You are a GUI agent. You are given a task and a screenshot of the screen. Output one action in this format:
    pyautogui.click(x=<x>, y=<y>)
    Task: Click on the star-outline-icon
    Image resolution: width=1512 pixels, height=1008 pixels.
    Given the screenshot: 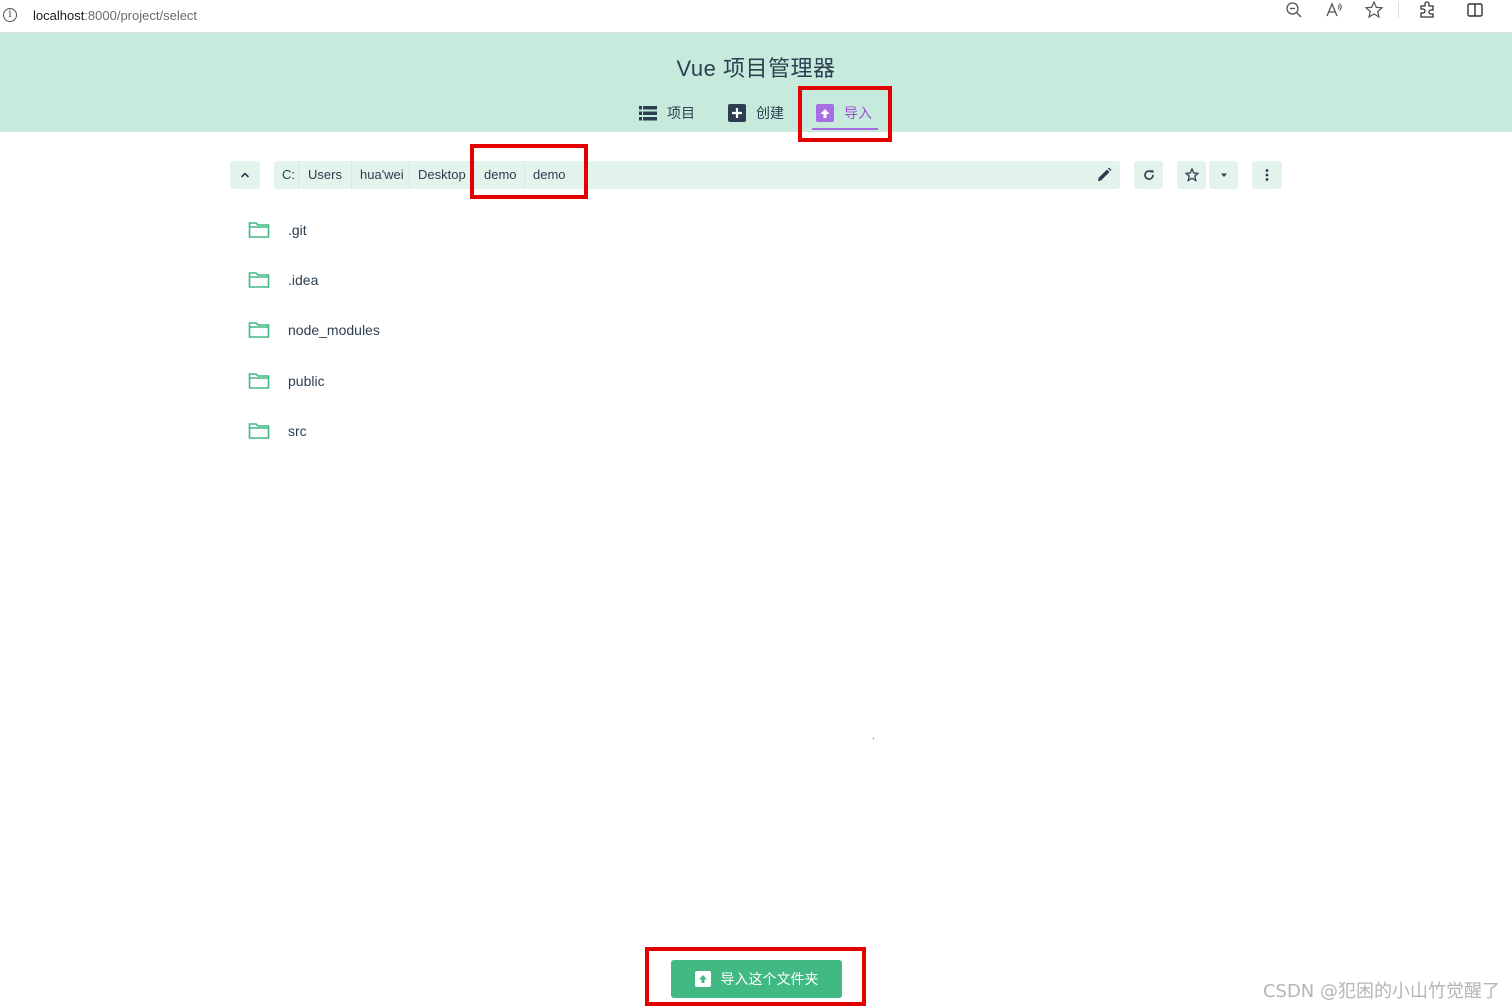 What is the action you would take?
    pyautogui.click(x=1191, y=175)
    